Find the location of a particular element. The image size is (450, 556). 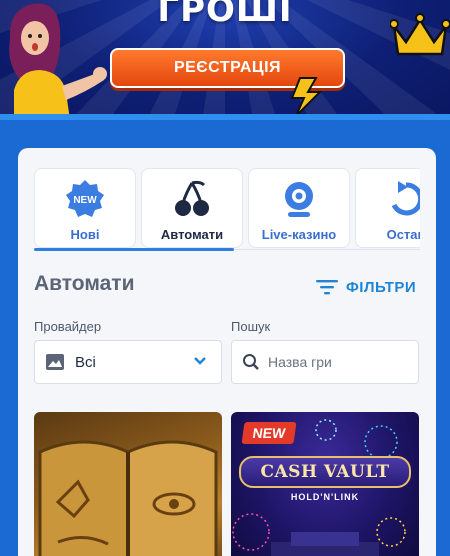

tabs-track is located at coordinates (327, 249).